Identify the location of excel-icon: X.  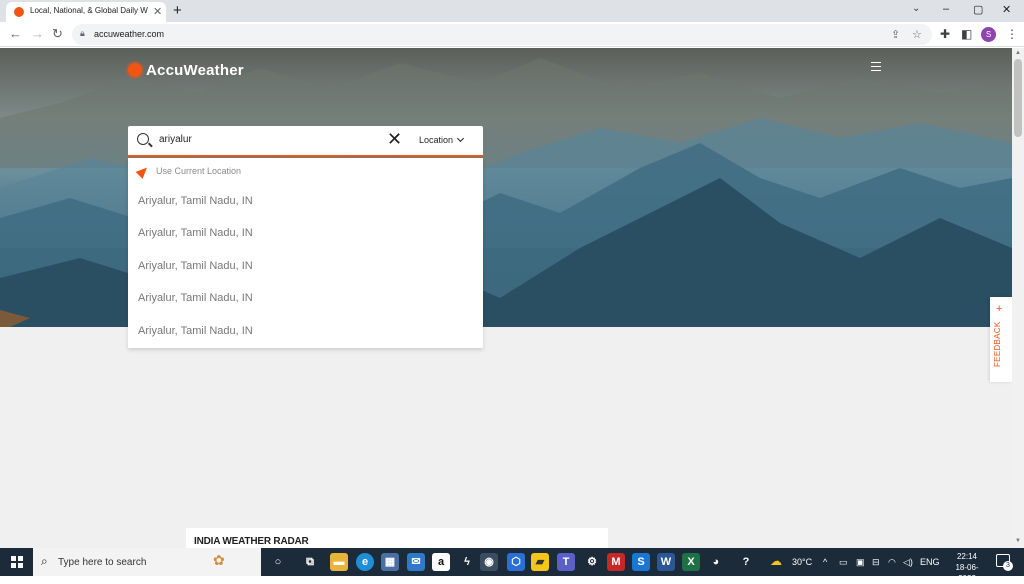
(691, 562).